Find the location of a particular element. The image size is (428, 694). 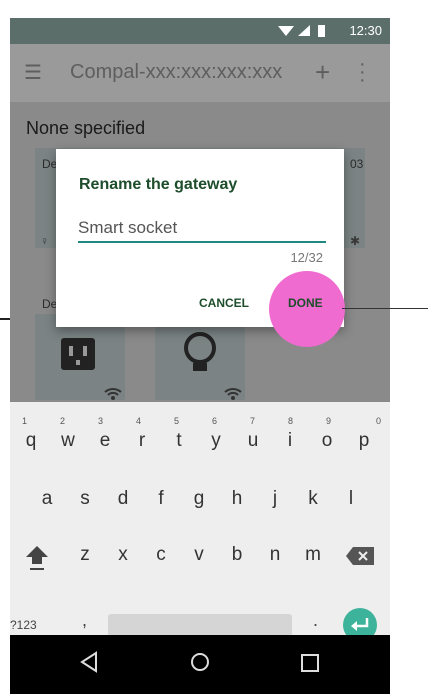

app-bar: ☰ Compal-xxx:xxx:xxx:xxx + · · · is located at coordinates (200, 73).